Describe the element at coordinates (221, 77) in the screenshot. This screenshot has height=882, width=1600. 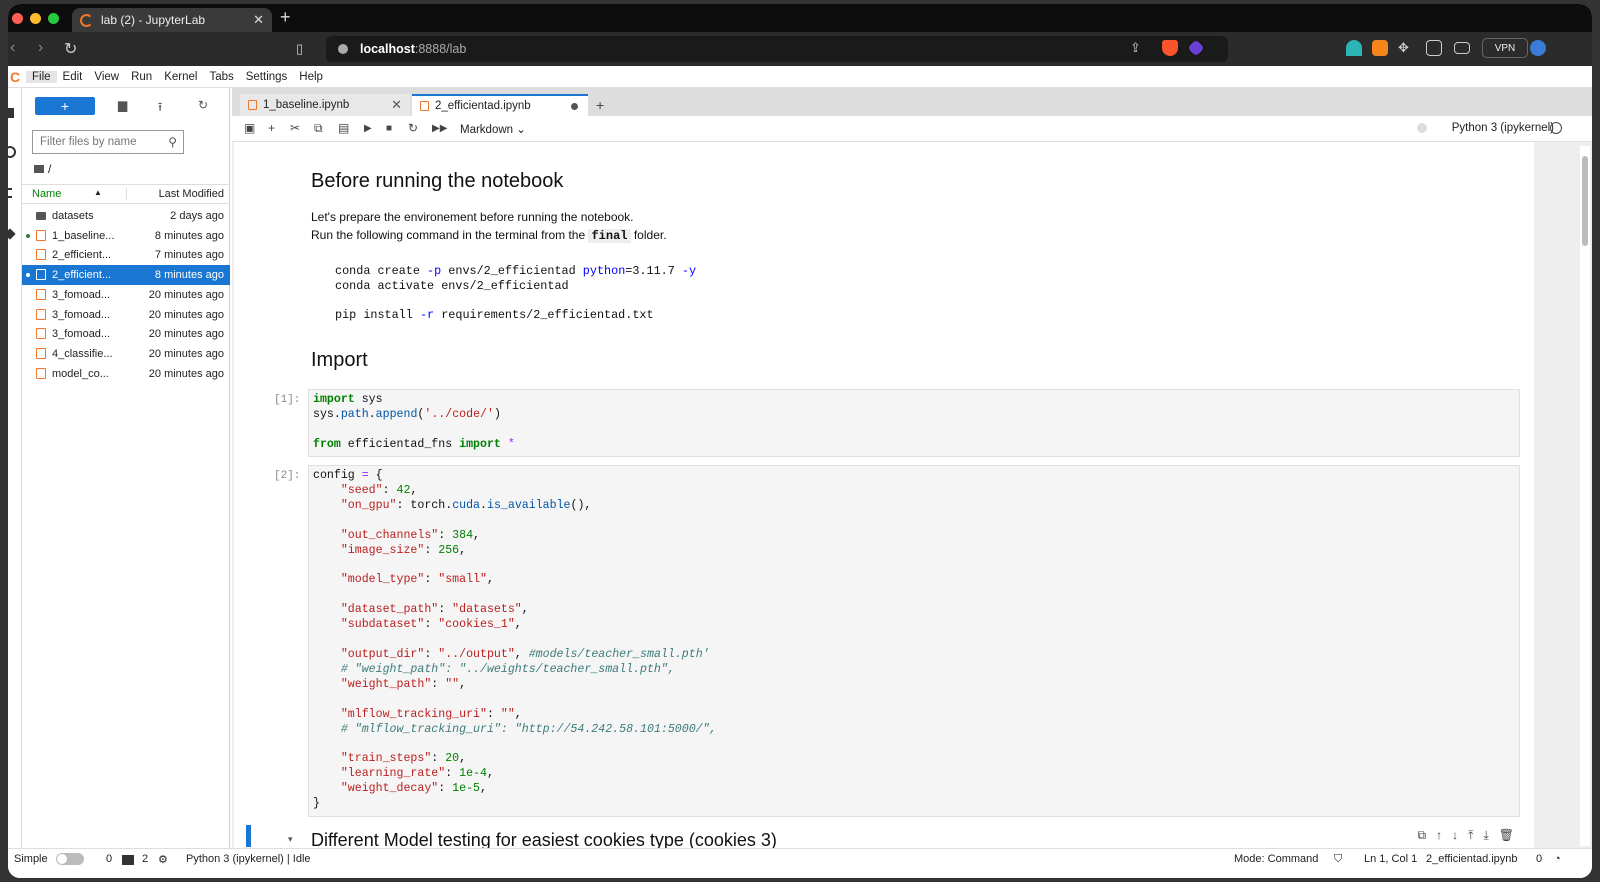
I see `menu-tabs: Tabs` at that location.